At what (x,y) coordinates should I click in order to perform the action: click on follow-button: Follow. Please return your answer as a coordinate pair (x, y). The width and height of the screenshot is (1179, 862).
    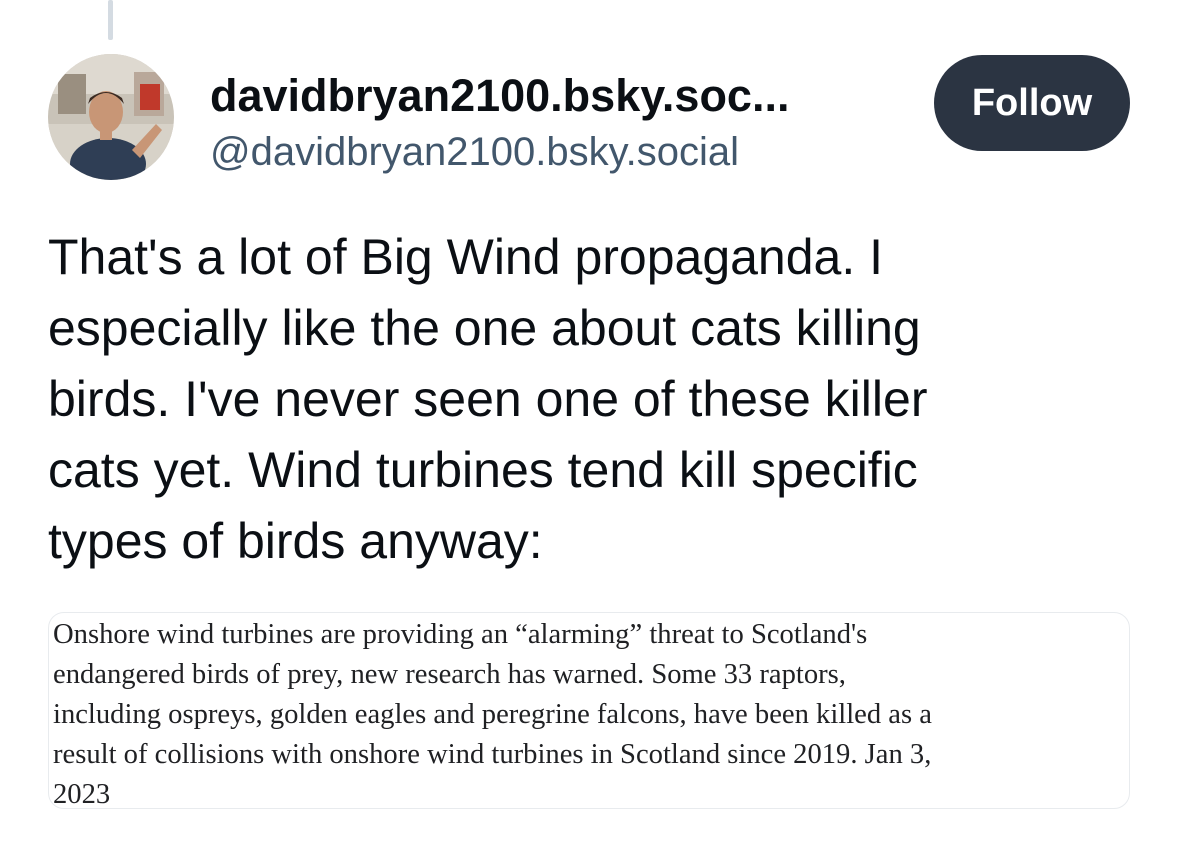
    Looking at the image, I should click on (1032, 103).